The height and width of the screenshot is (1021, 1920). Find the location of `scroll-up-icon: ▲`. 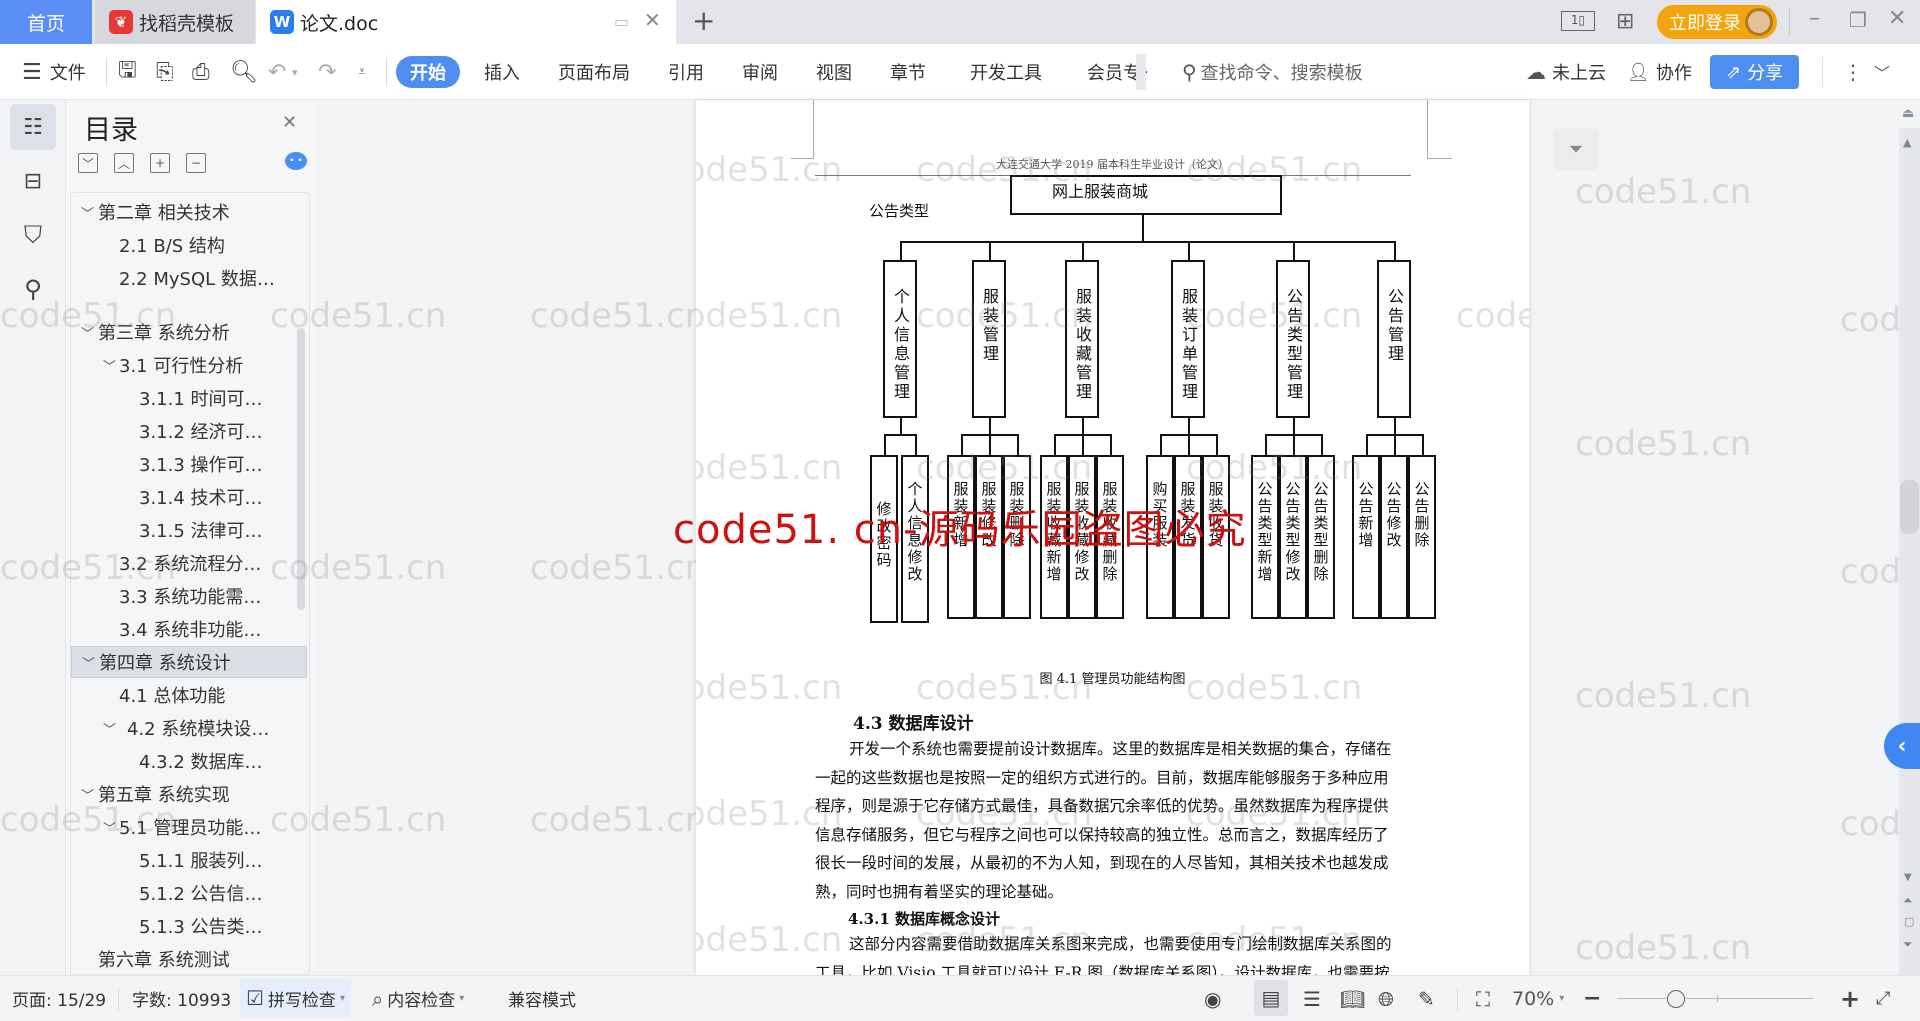

scroll-up-icon: ▲ is located at coordinates (1907, 142).